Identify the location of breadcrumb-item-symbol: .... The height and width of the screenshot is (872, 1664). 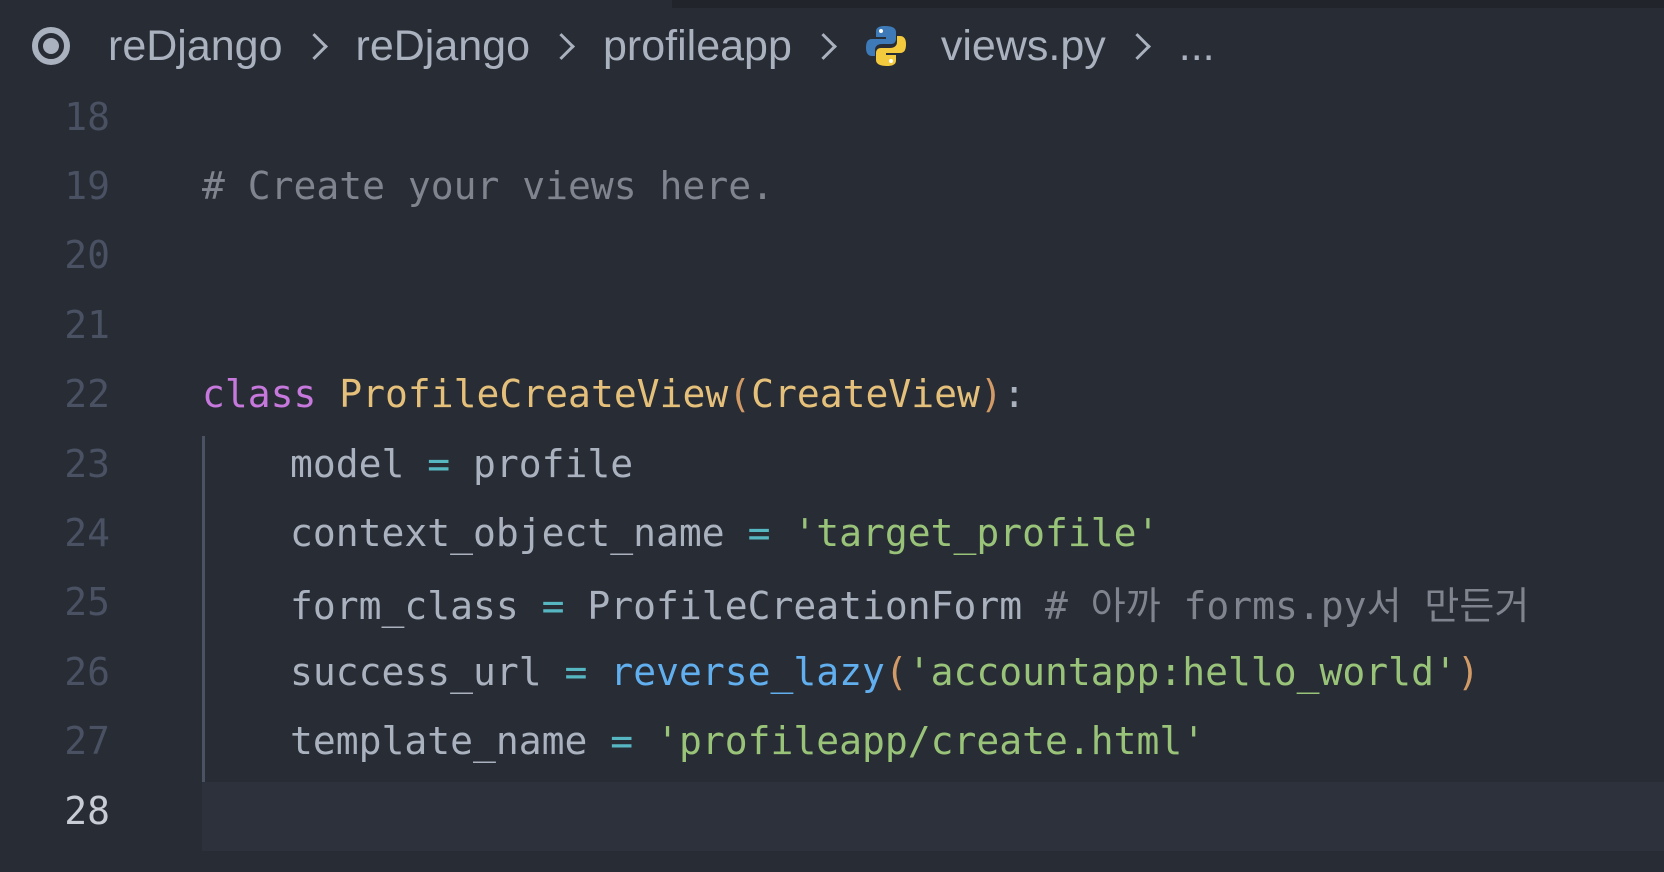
(1197, 46).